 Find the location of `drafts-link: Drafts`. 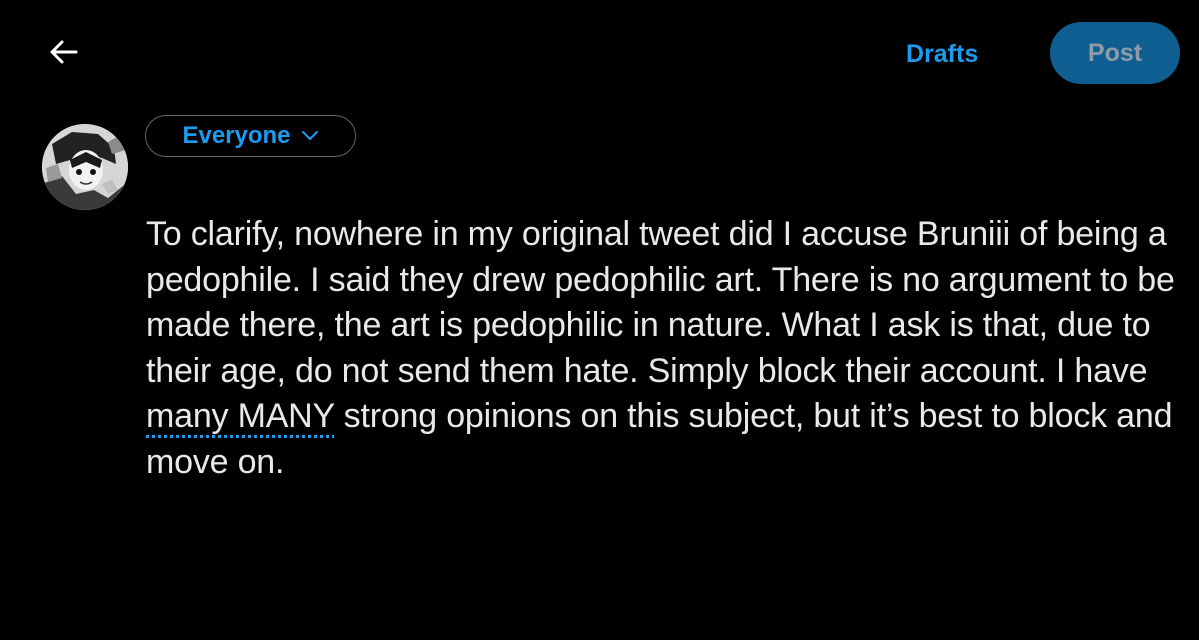

drafts-link: Drafts is located at coordinates (942, 54).